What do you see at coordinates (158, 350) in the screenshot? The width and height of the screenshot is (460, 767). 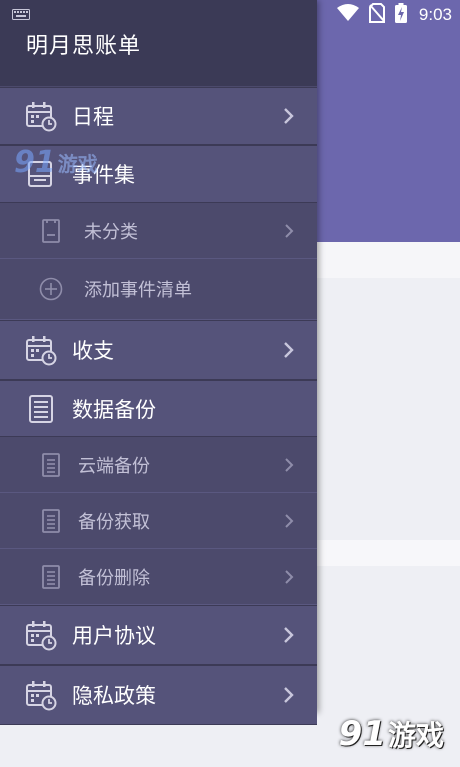 I see `menu-item-income-expense: 收支` at bounding box center [158, 350].